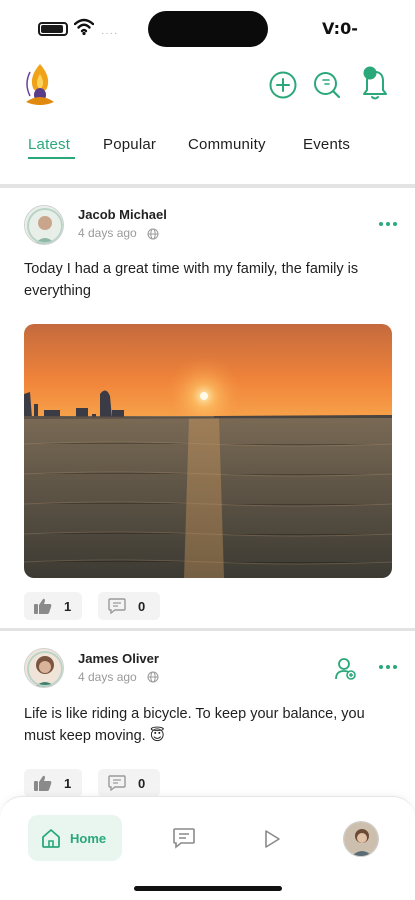  I want to click on app-header, so click(207, 86).